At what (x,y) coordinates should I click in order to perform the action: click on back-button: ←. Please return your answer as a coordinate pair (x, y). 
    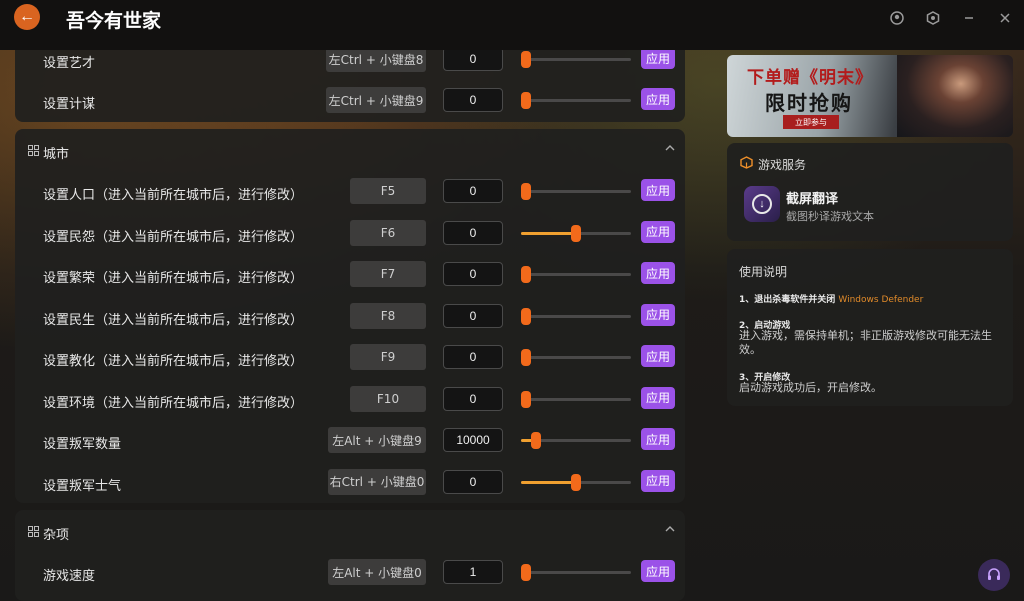
    Looking at the image, I should click on (27, 17).